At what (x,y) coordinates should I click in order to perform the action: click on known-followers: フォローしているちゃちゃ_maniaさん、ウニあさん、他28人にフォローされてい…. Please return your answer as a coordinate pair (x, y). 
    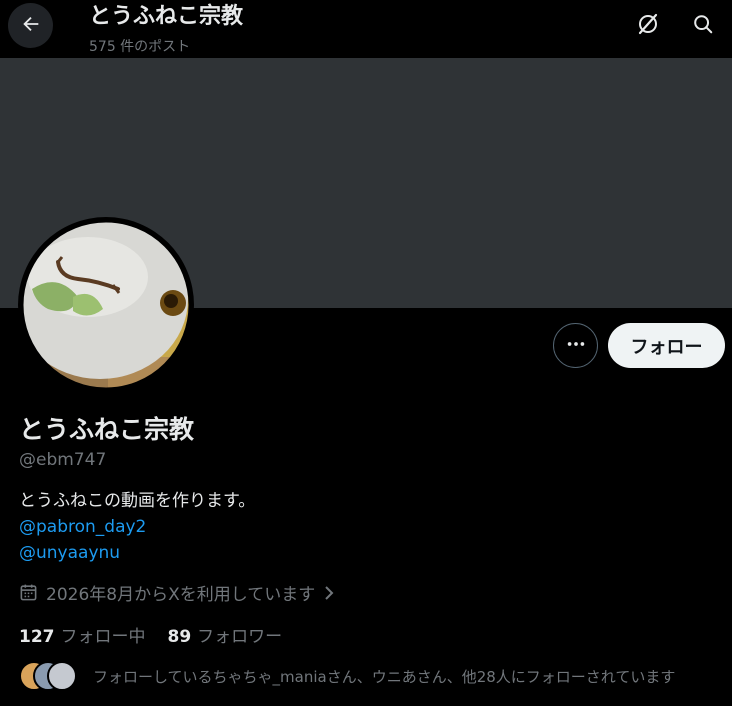
    Looking at the image, I should click on (347, 676).